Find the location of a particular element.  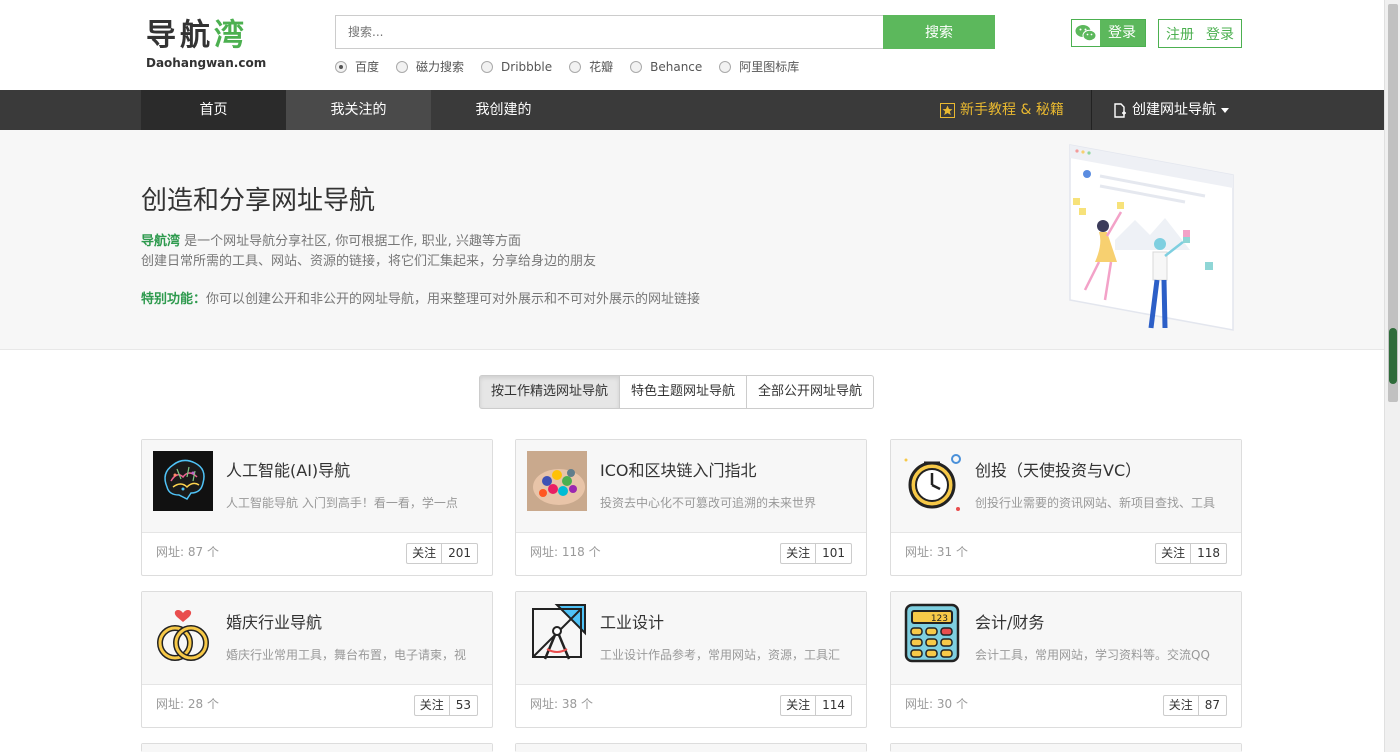

card-title: 工业设计 is located at coordinates (632, 621).